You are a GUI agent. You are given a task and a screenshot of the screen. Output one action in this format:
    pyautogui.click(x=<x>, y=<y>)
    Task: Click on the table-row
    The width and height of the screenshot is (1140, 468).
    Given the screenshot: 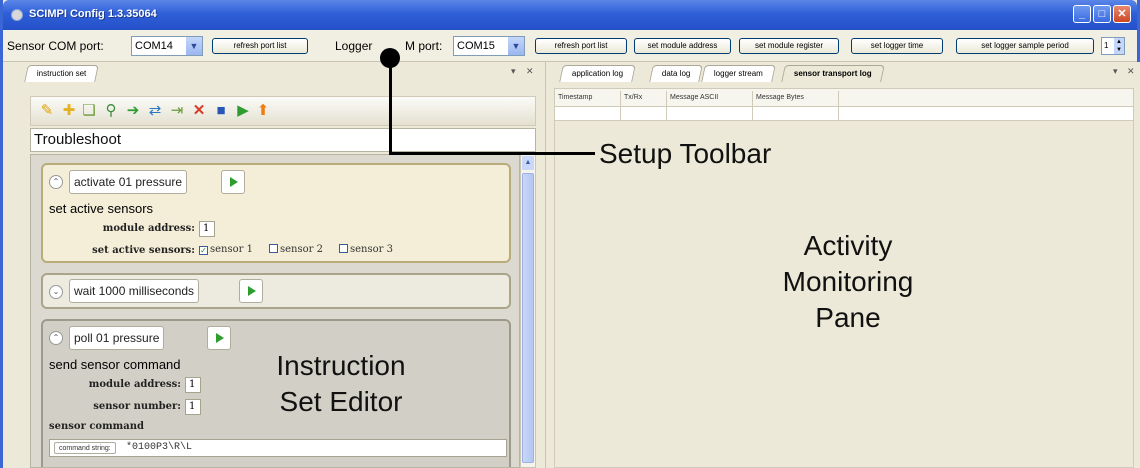 What is the action you would take?
    pyautogui.click(x=844, y=114)
    